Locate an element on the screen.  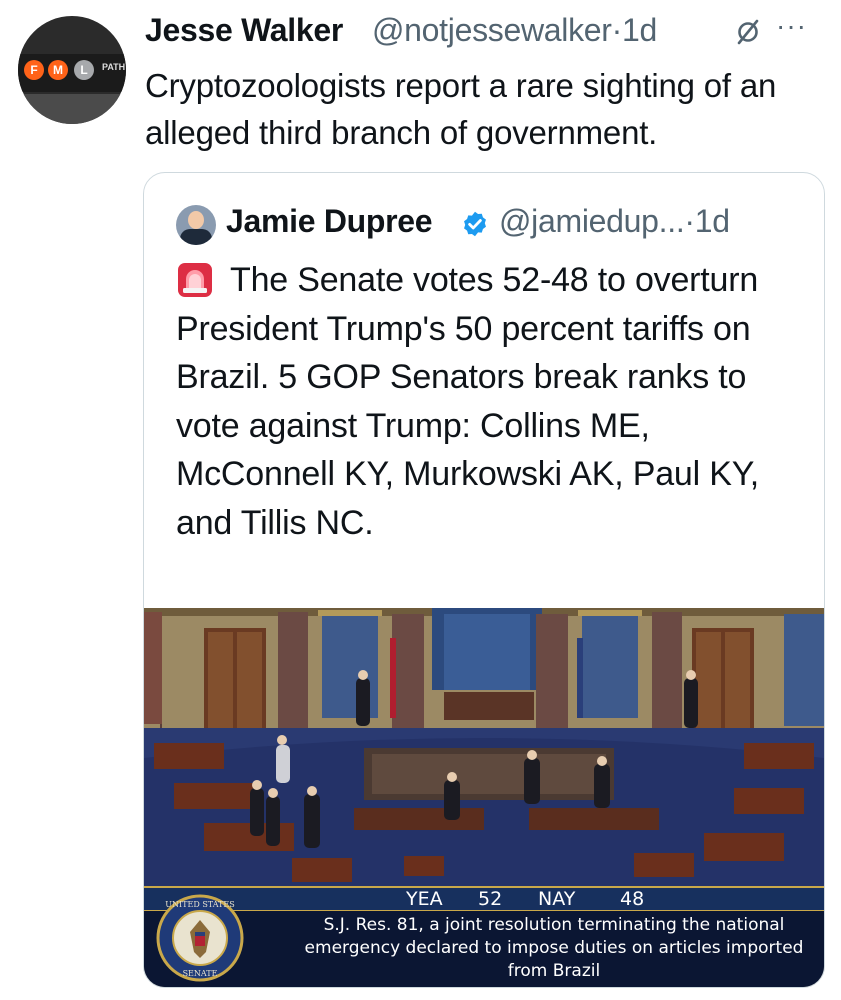
quoted-author-avatar is located at coordinates (196, 225).